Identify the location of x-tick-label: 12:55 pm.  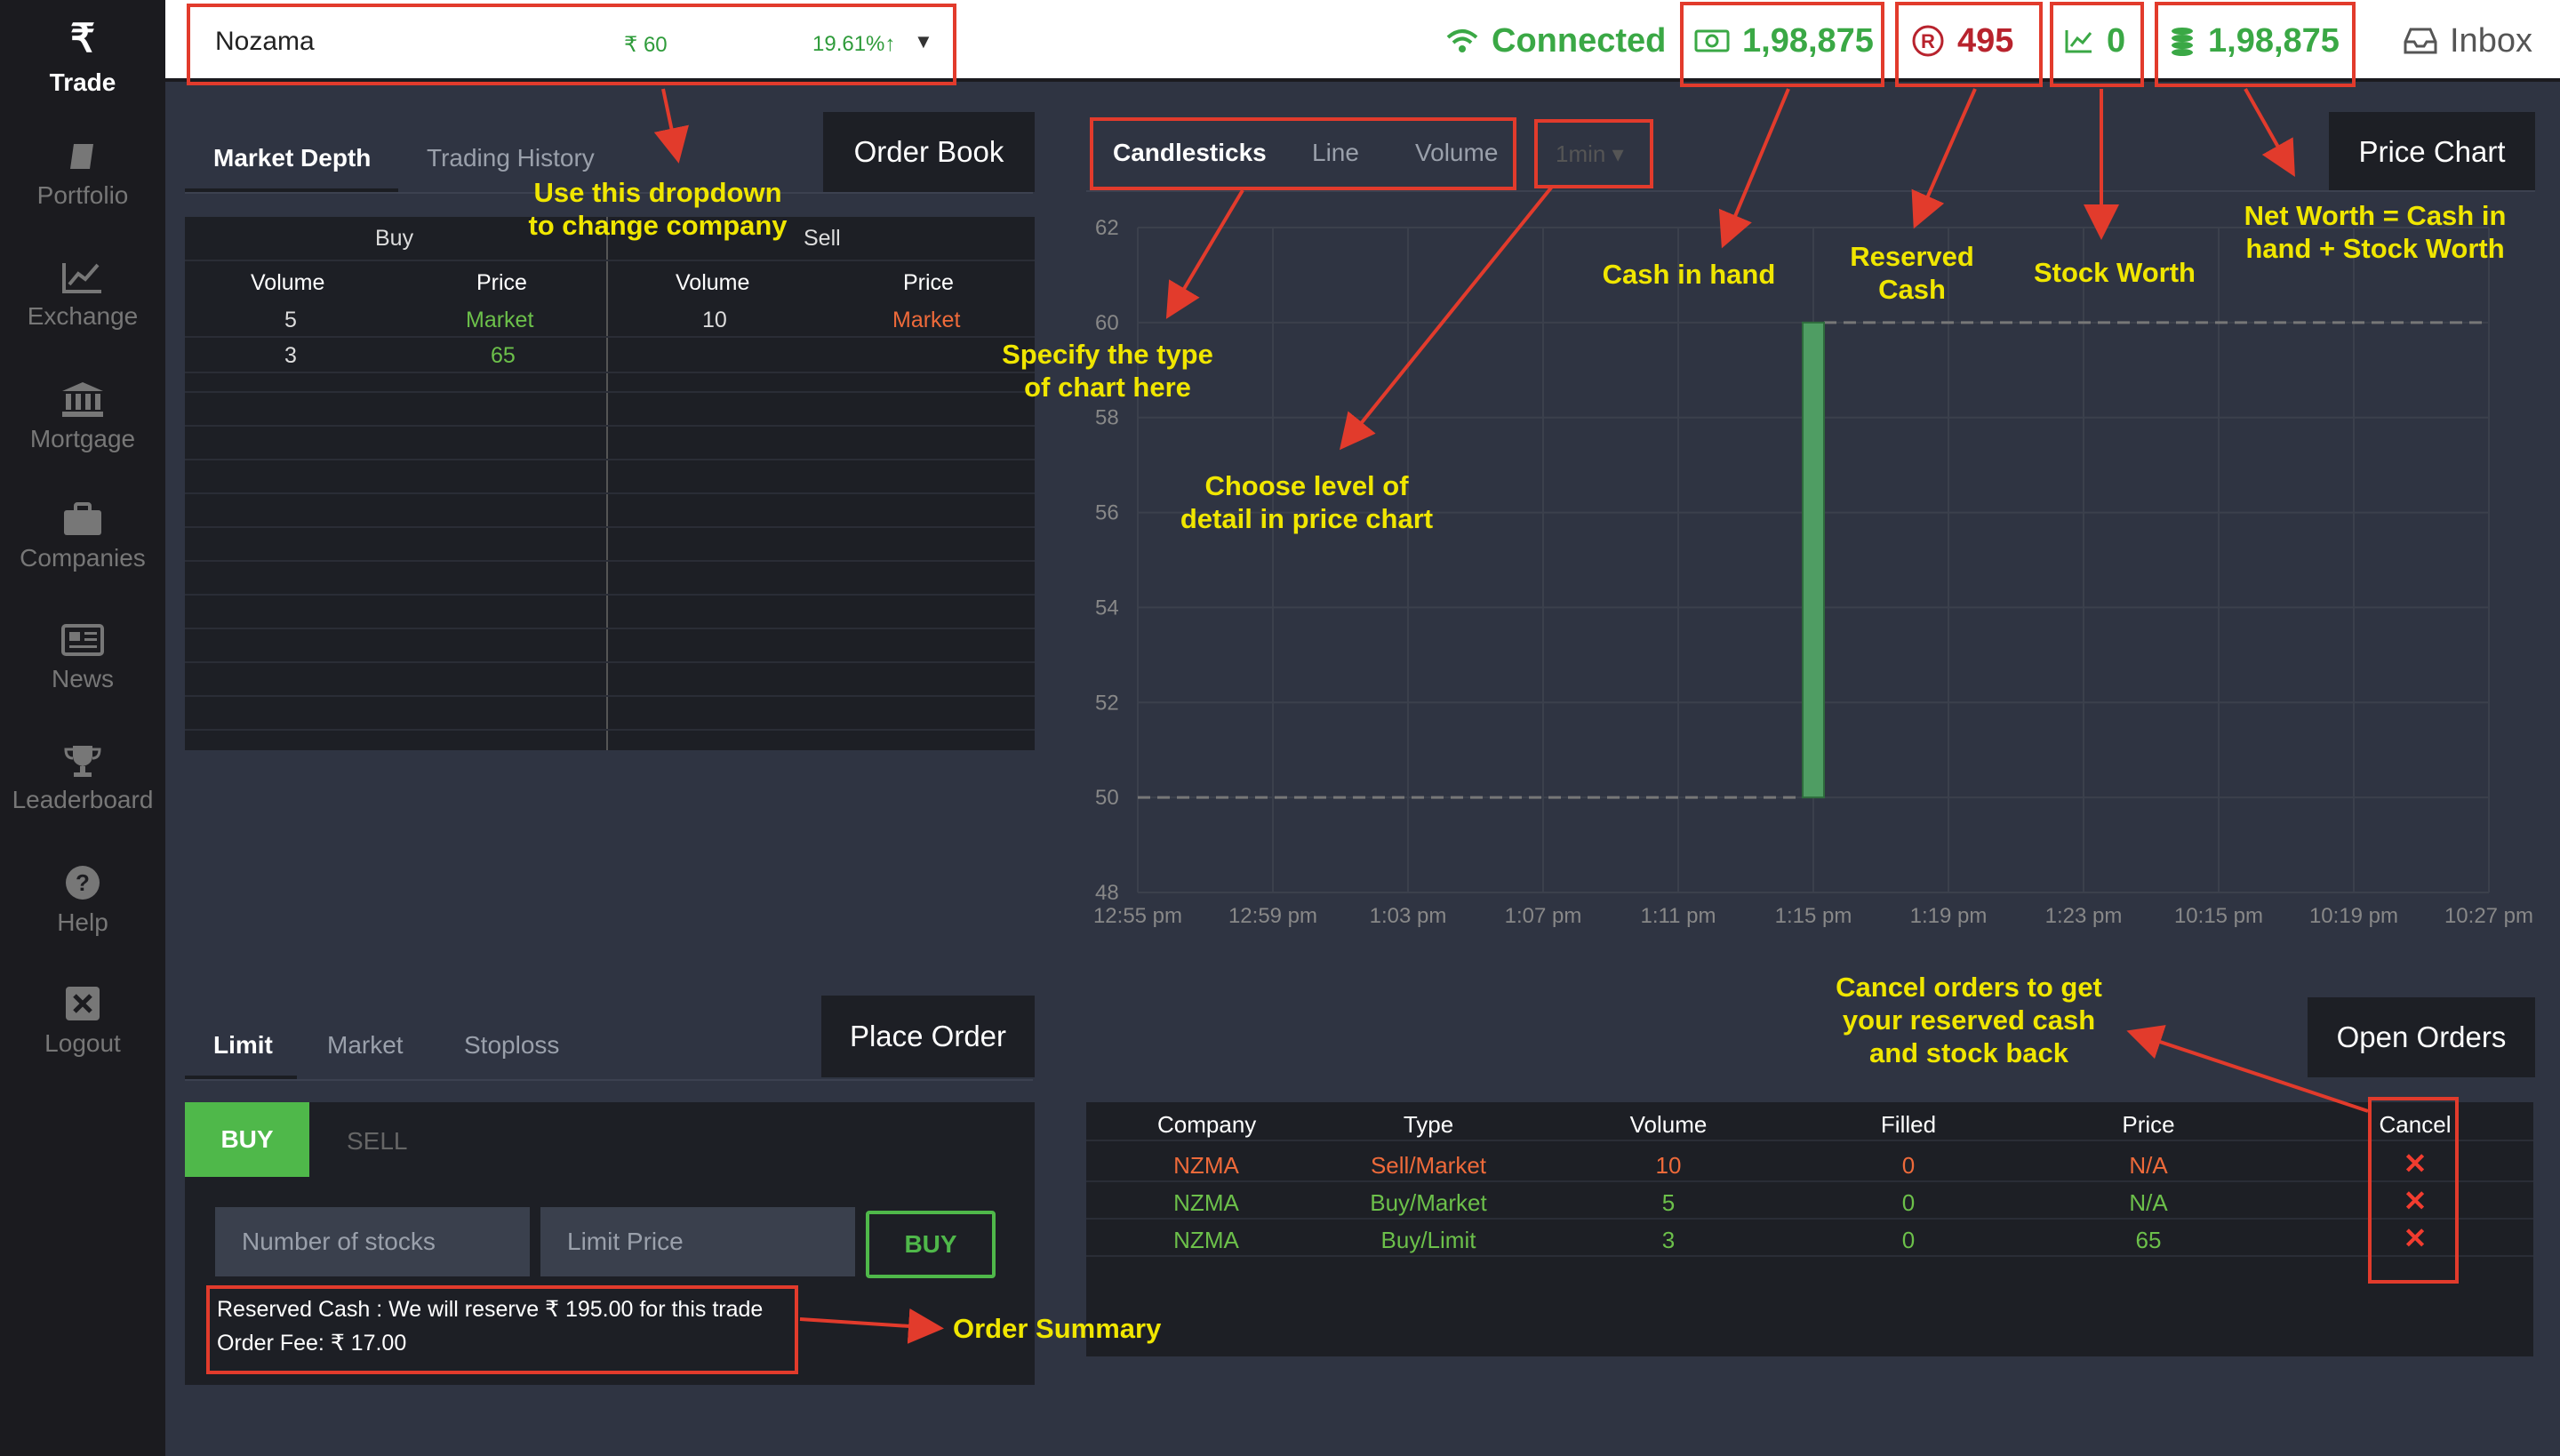
(1137, 916).